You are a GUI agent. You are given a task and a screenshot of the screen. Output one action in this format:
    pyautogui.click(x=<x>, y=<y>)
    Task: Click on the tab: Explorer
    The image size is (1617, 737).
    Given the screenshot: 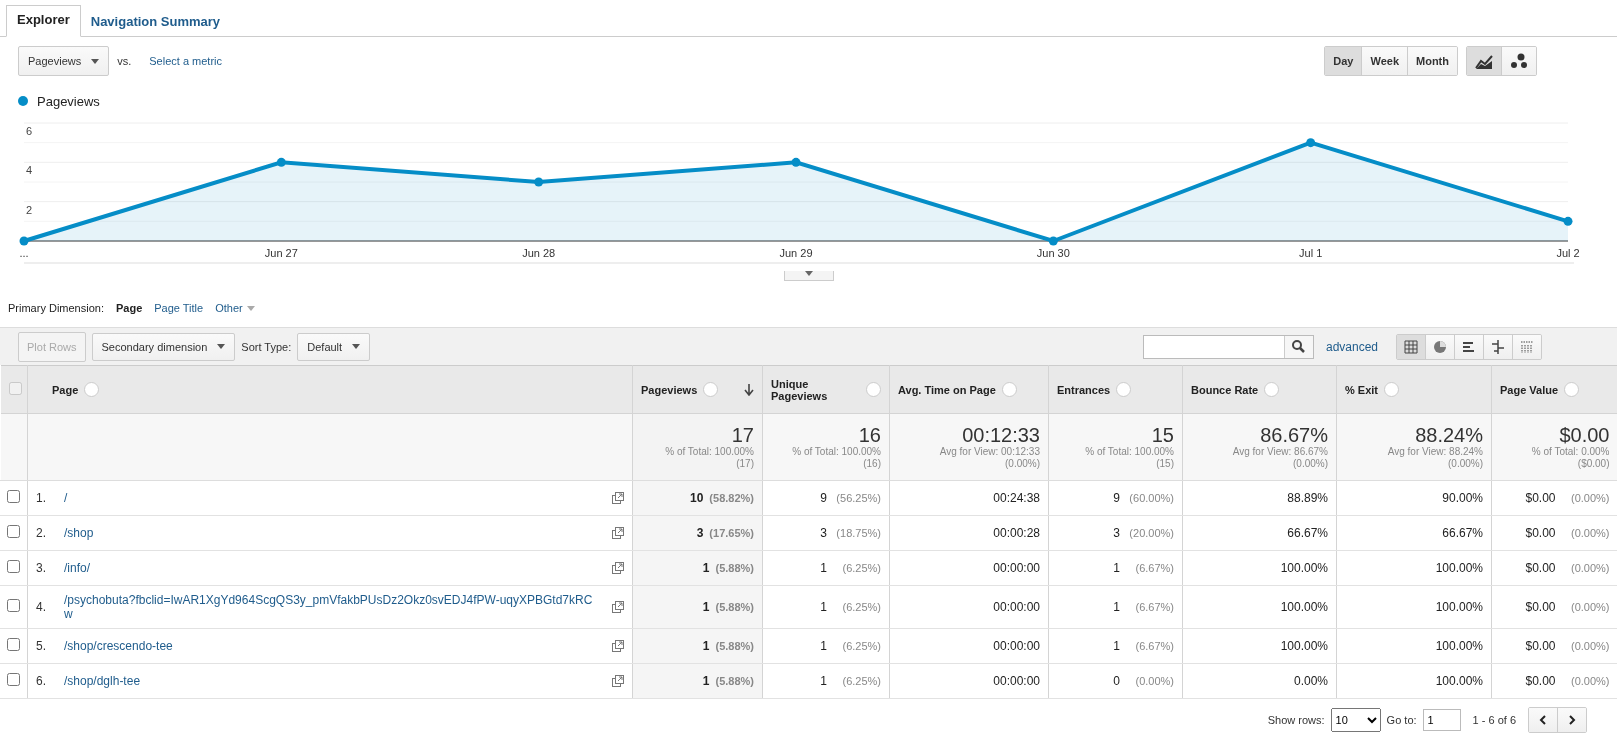 What is the action you would take?
    pyautogui.click(x=43, y=21)
    